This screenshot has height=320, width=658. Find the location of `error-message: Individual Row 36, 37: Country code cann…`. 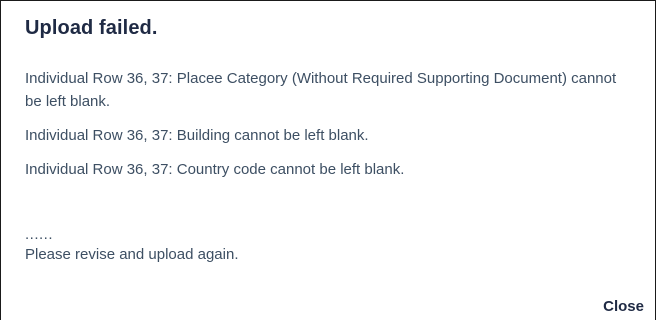

error-message: Individual Row 36, 37: Country code cann… is located at coordinates (215, 169).